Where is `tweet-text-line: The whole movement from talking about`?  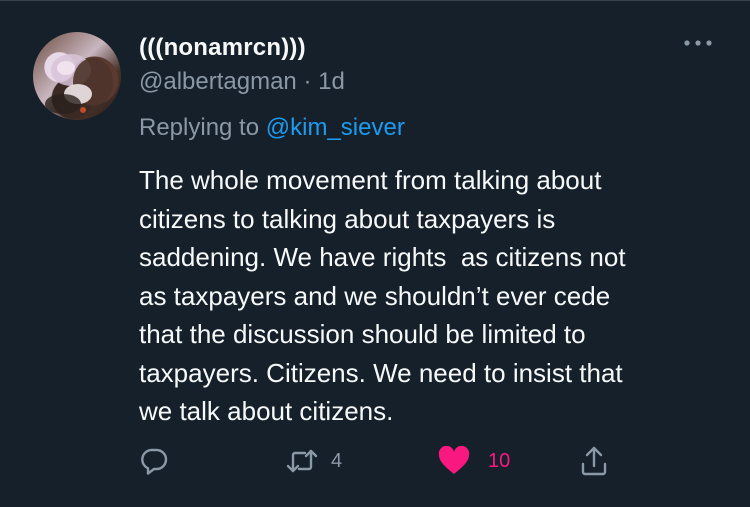 tweet-text-line: The whole movement from talking about is located at coordinates (370, 180).